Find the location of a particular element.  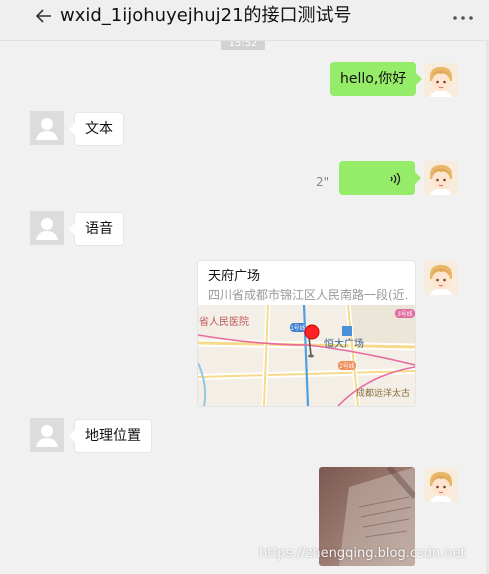

chat-header: wxid_1ijohuyejhuj21的接口测试号 is located at coordinates (244, 20).